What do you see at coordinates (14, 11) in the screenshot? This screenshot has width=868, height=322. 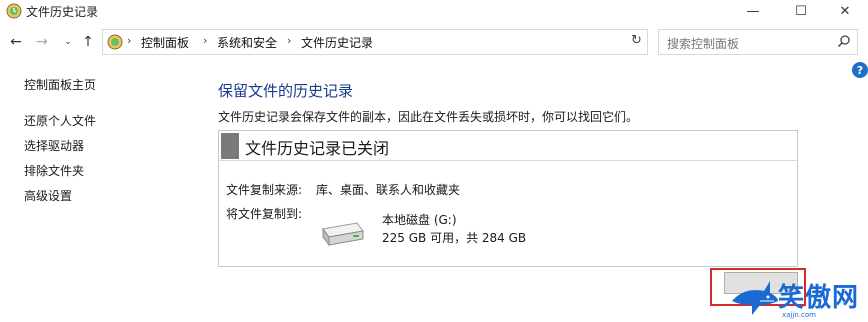 I see `file-history-icon` at bounding box center [14, 11].